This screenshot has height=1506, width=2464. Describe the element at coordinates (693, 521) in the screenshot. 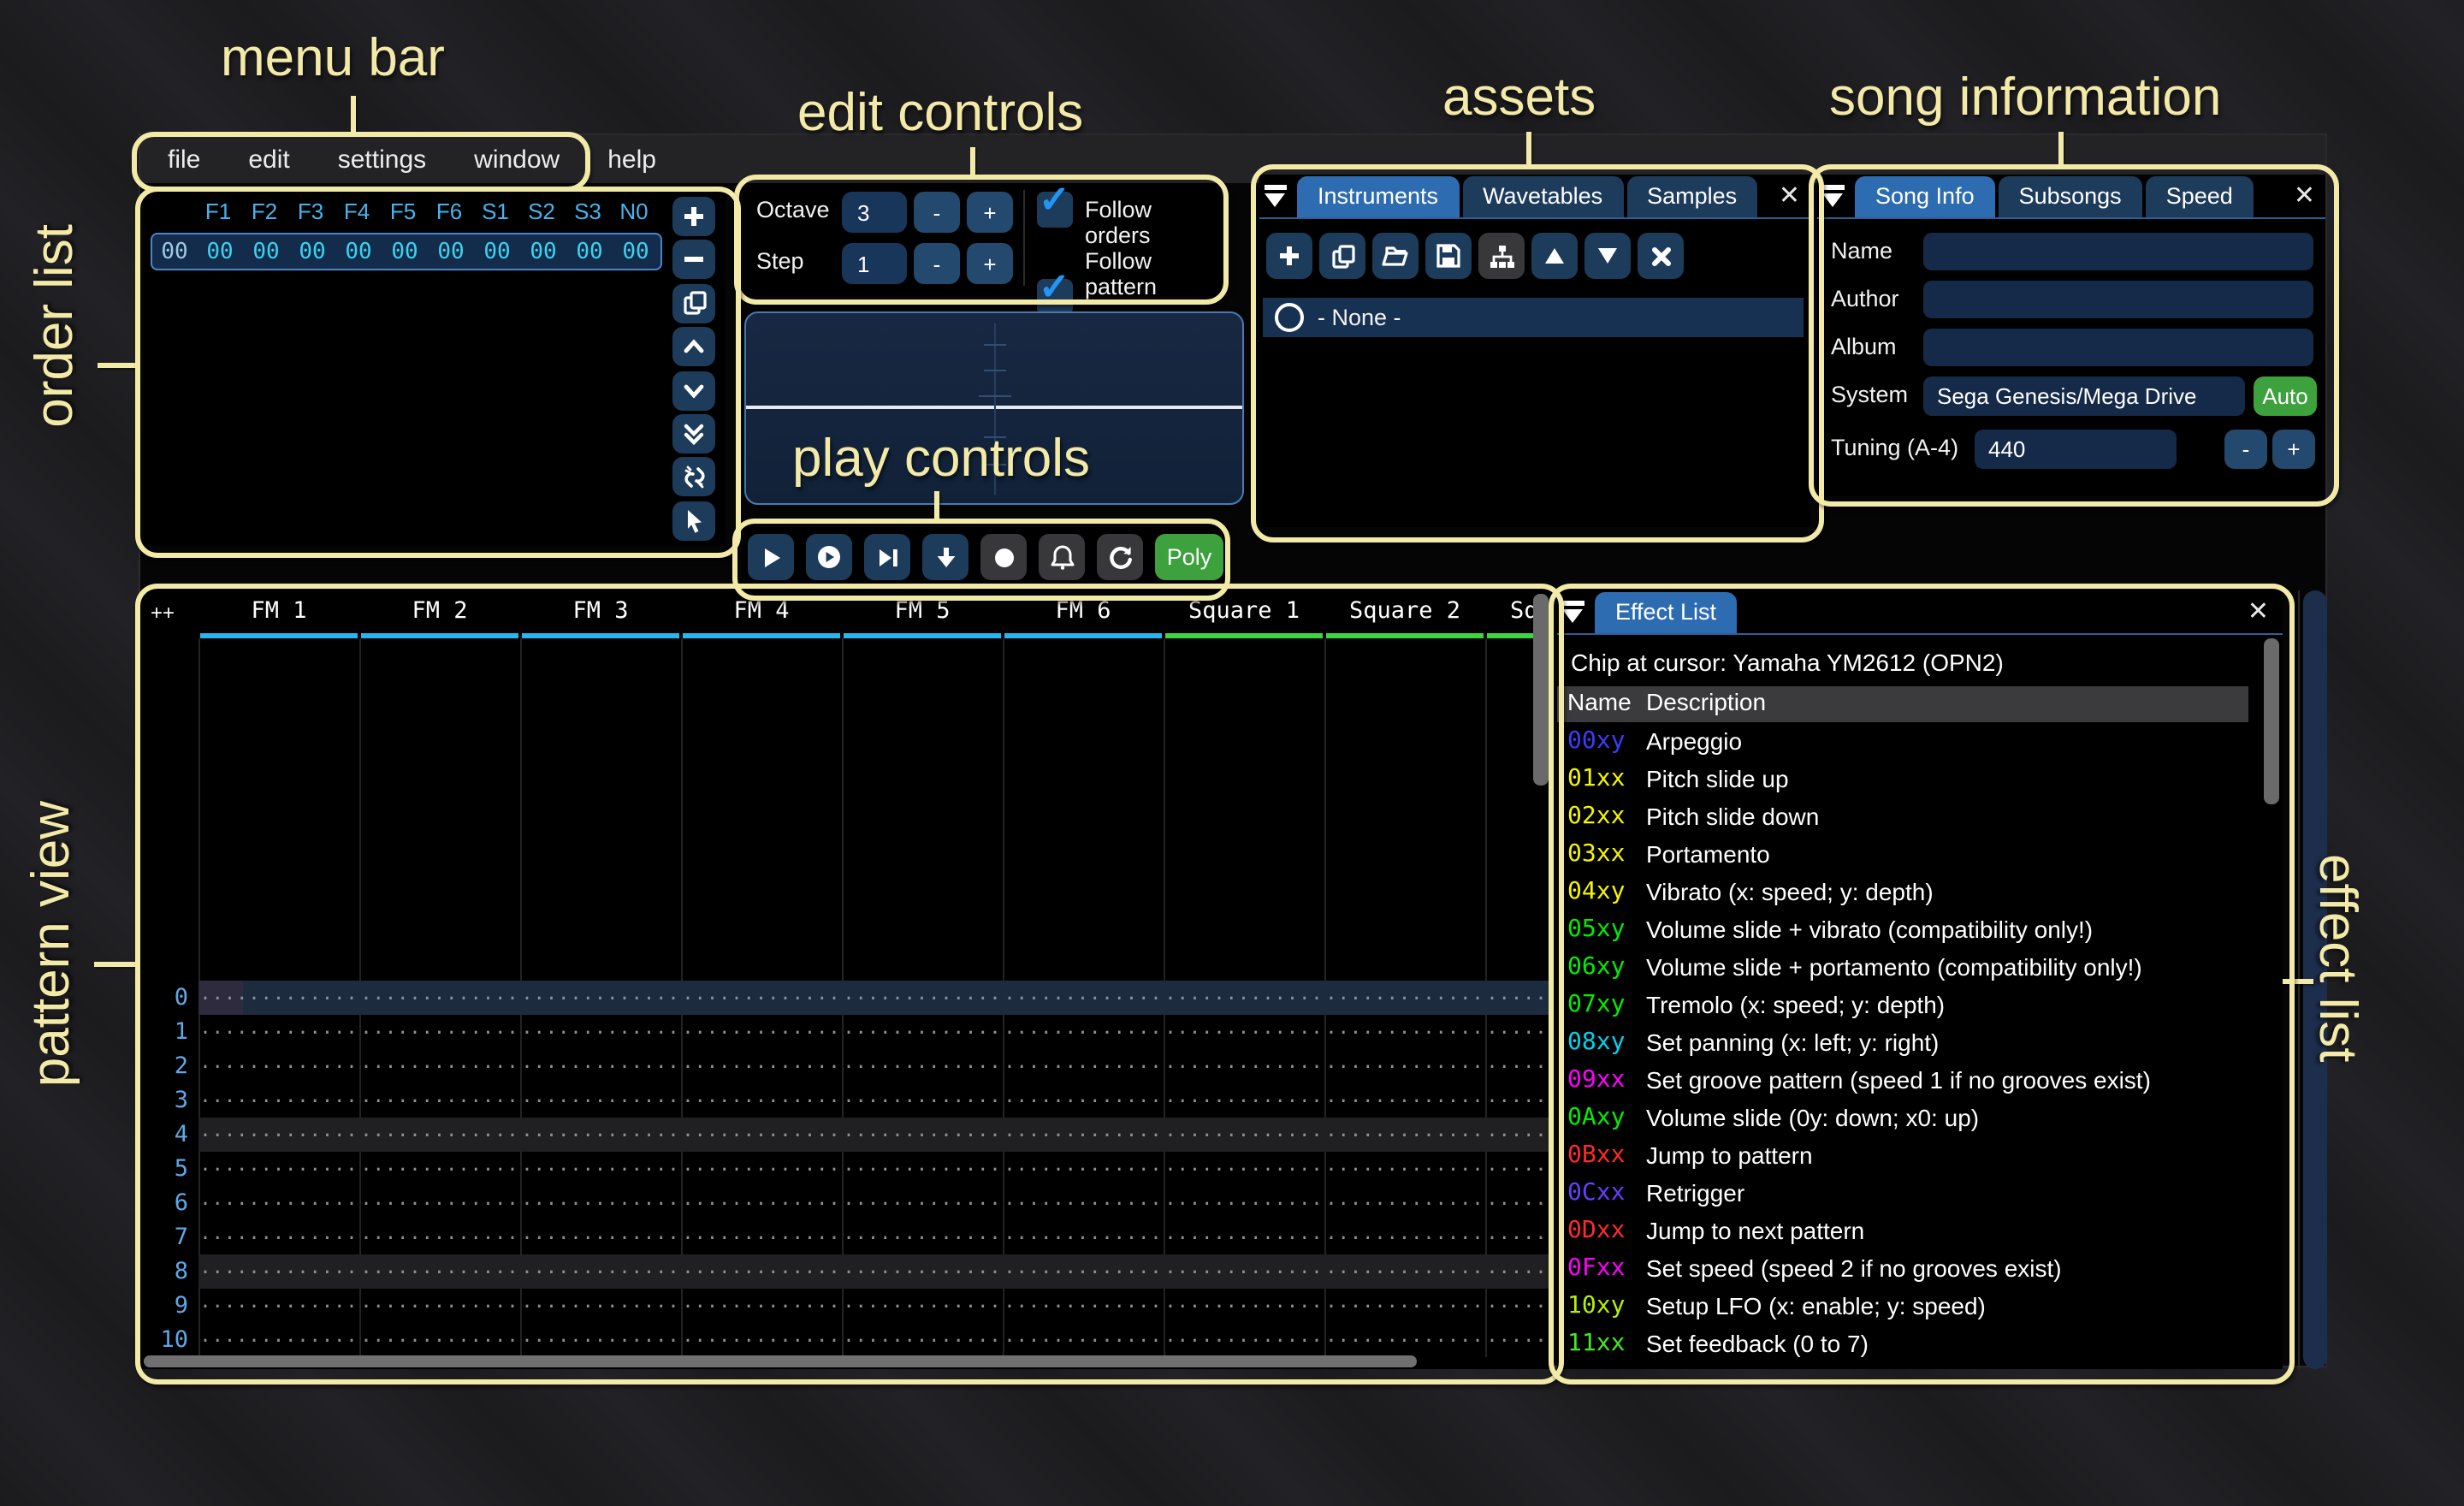

I see `cursor-icon-button` at that location.